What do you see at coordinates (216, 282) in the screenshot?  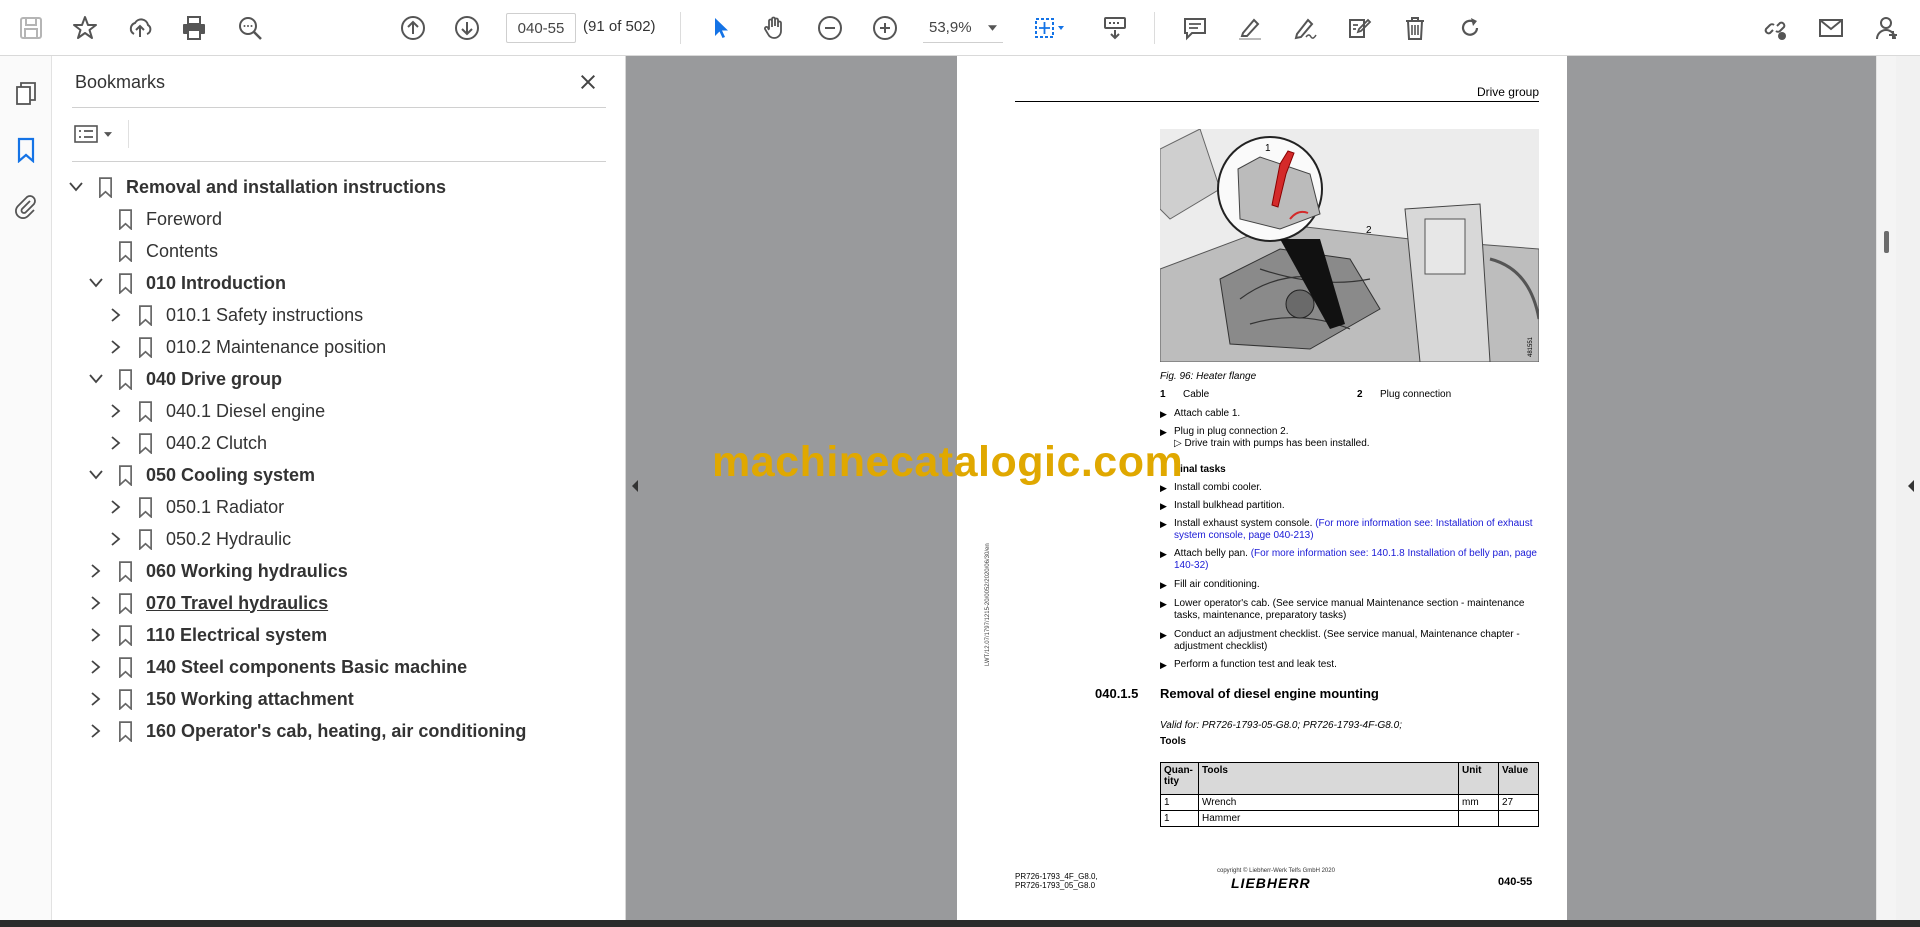 I see `bookmark-label: 010 Introduction` at bounding box center [216, 282].